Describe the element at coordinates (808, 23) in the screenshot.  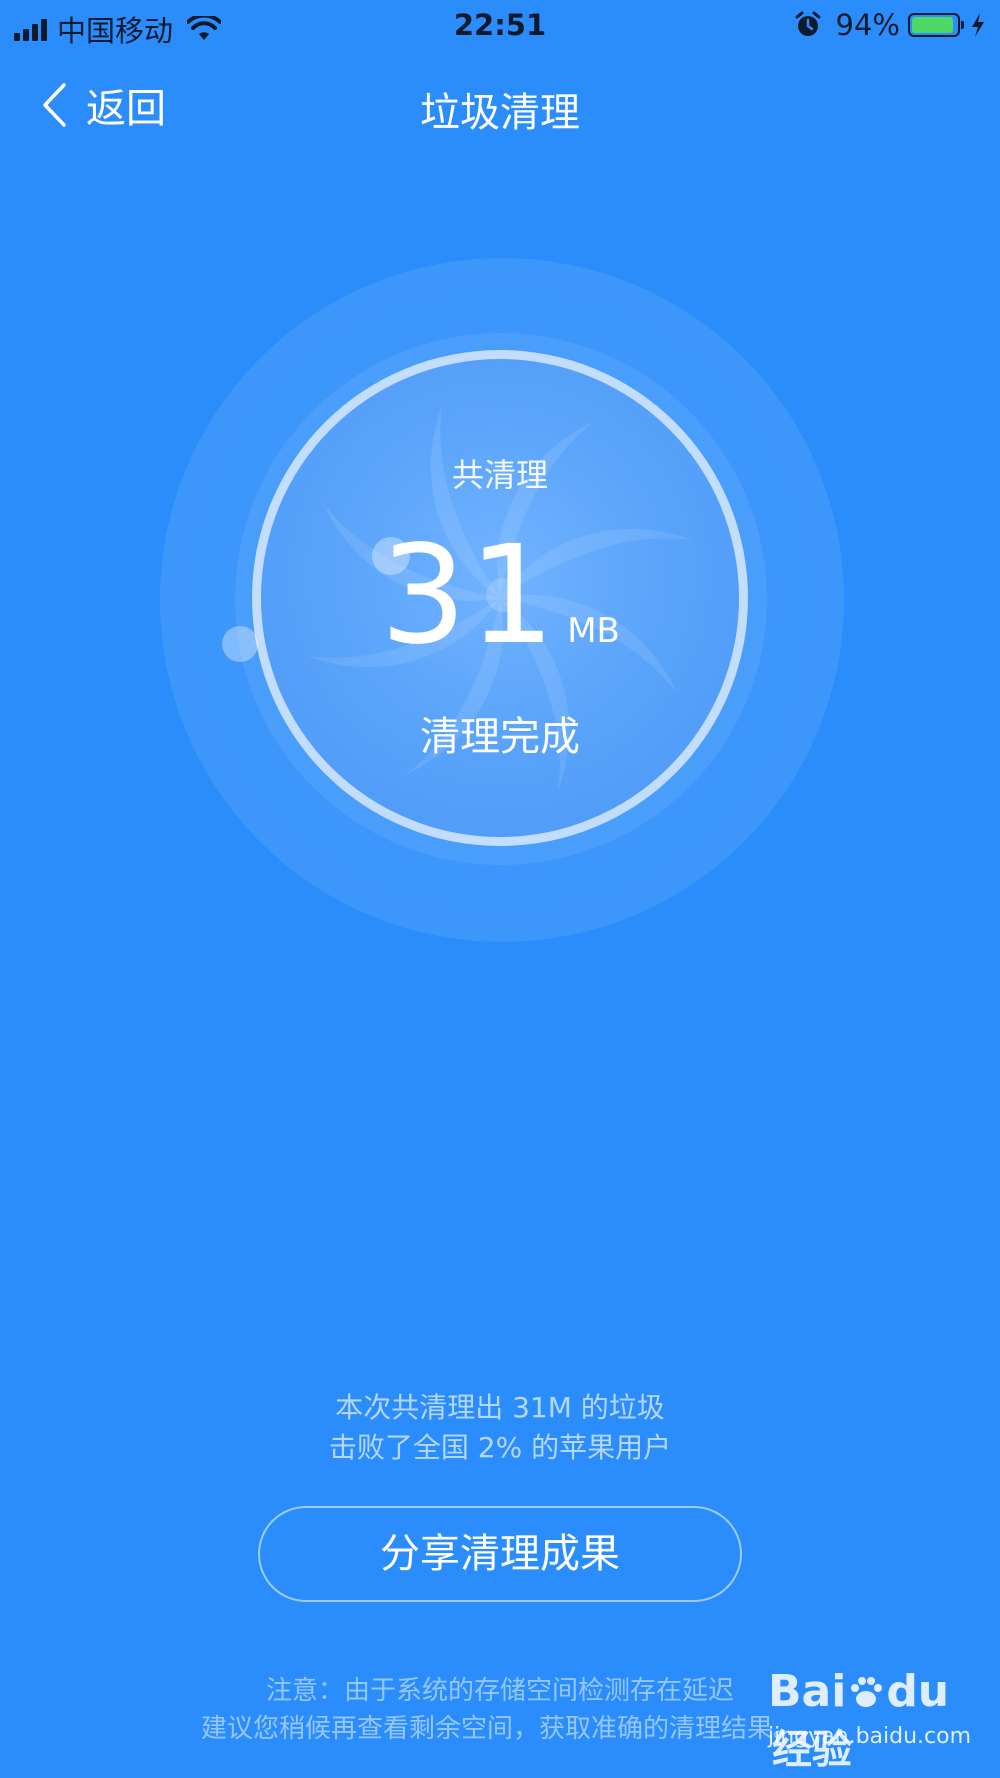
I see `alarm-icon` at that location.